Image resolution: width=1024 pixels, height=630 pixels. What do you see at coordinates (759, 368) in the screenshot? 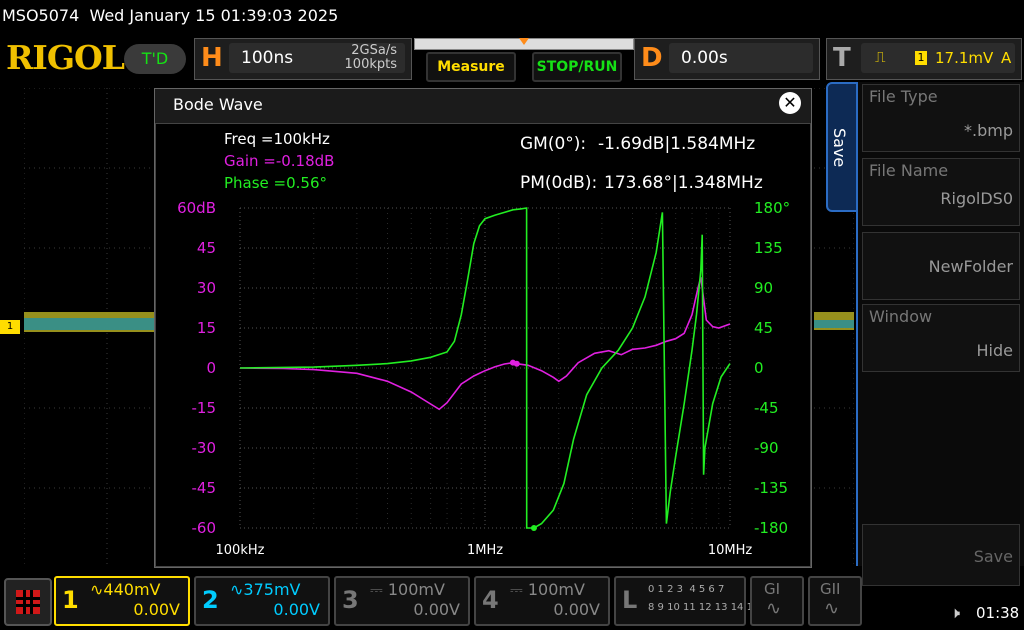
I see `phase-tick-label: 0` at bounding box center [759, 368].